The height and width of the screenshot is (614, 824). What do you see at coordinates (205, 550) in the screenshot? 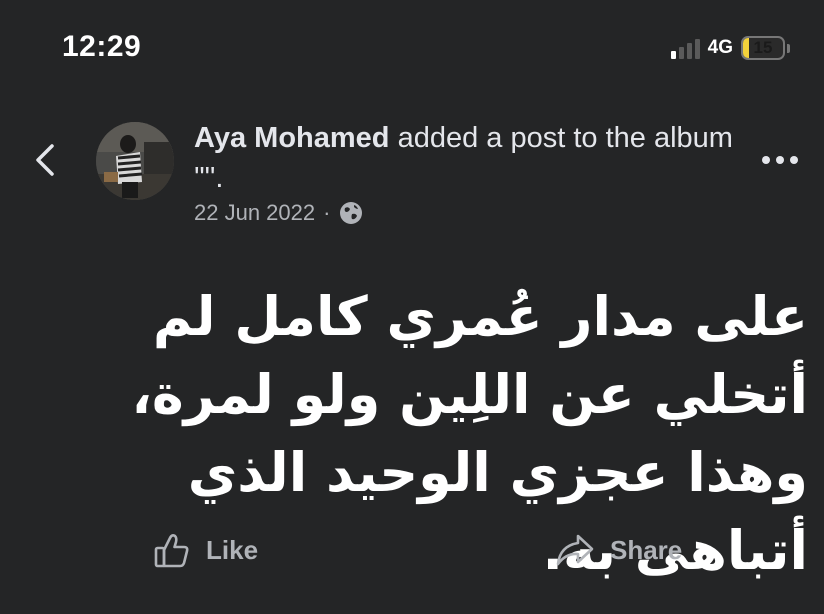
I see `like-button: Like` at bounding box center [205, 550].